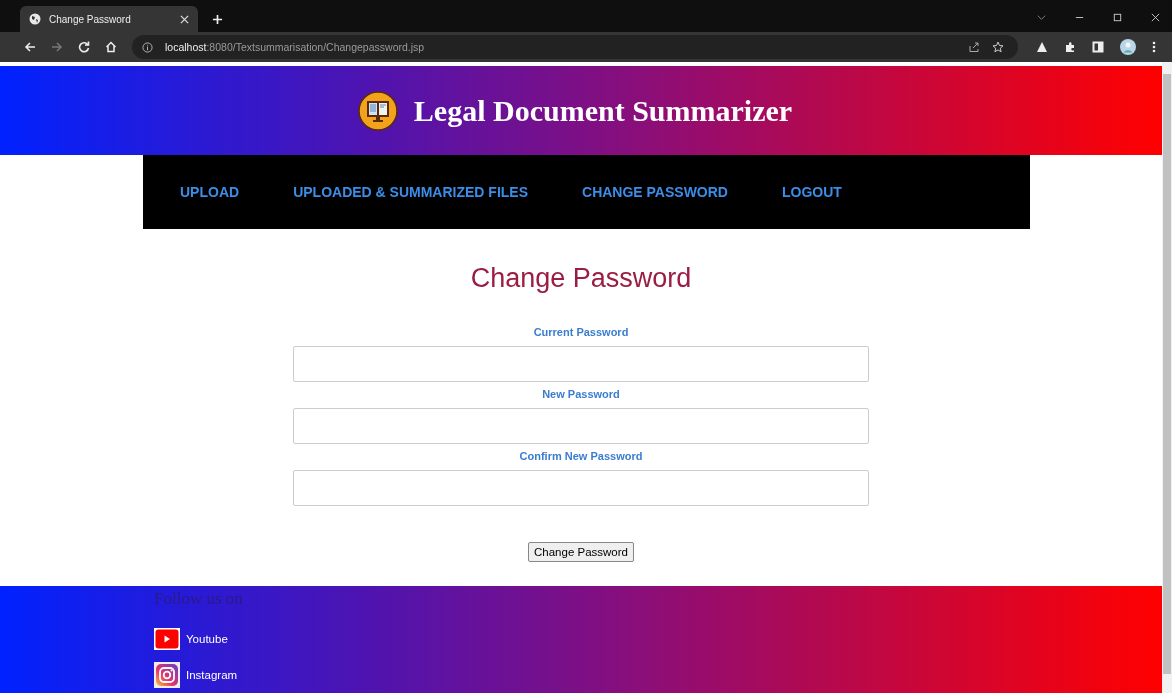 This screenshot has height=693, width=1172. I want to click on info-icon, so click(147, 47).